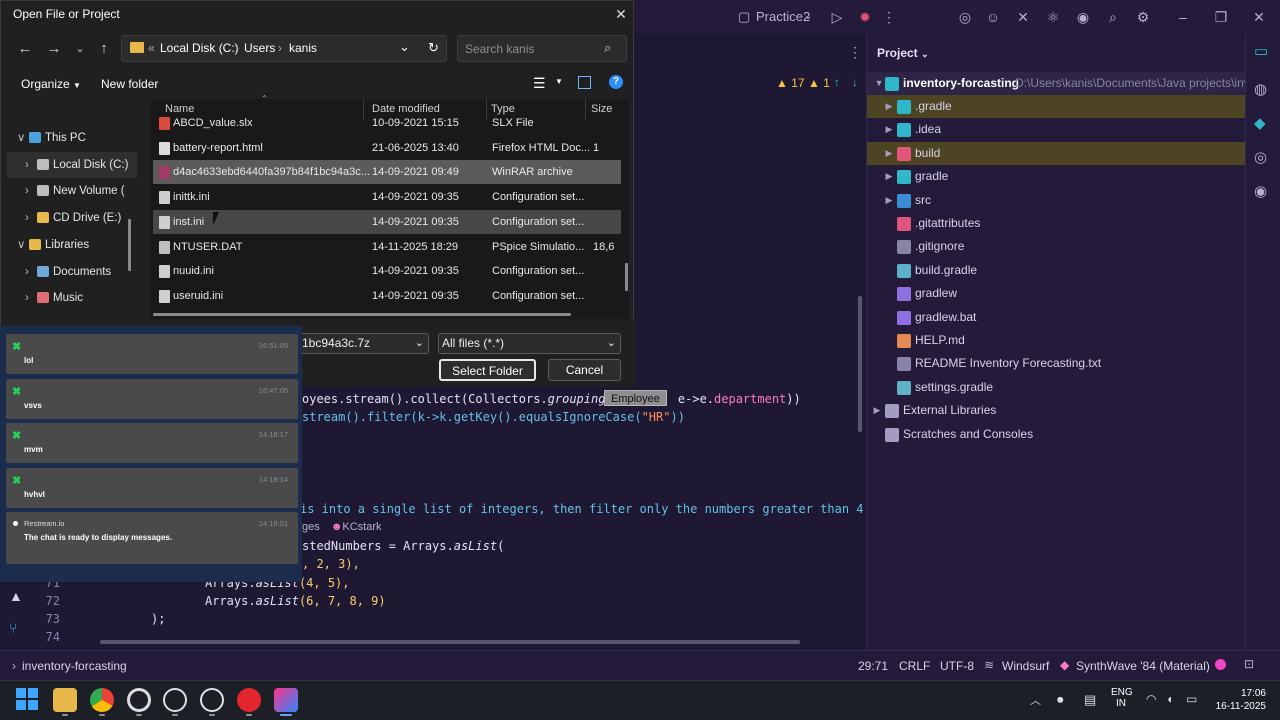 Image resolution: width=1280 pixels, height=720 pixels. I want to click on gradle-icon: ◆, so click(1260, 123).